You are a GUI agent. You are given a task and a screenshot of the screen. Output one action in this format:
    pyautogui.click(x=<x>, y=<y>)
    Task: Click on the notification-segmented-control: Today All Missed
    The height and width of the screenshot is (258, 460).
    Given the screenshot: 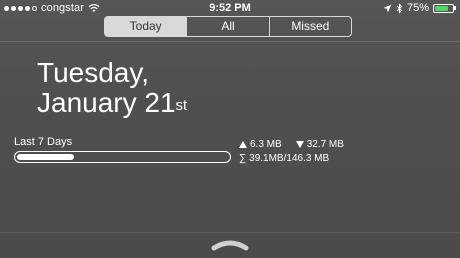 What is the action you would take?
    pyautogui.click(x=228, y=26)
    